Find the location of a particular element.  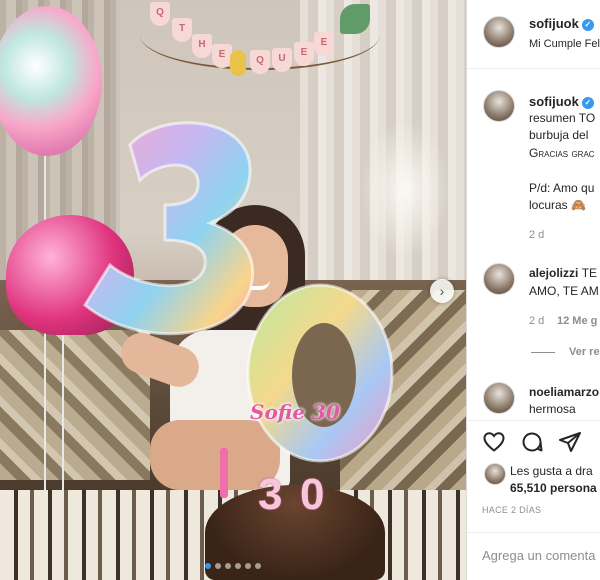

caption-line: locuras 🙈 is located at coordinates (557, 205).